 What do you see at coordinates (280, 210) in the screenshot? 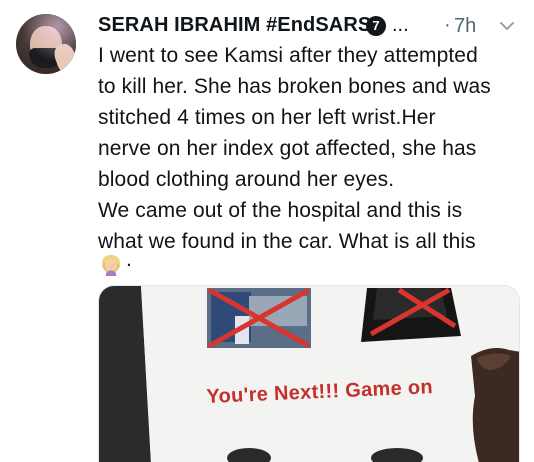
I see `tweet-text-line: We came out of the hospital and this is` at bounding box center [280, 210].